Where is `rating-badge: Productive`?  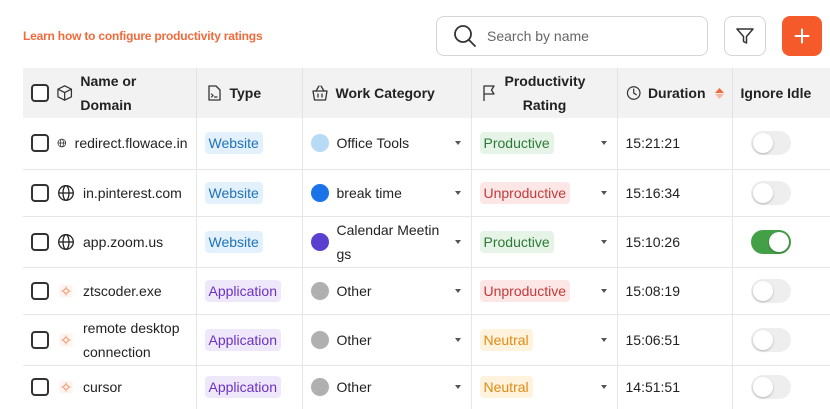 rating-badge: Productive is located at coordinates (516, 143).